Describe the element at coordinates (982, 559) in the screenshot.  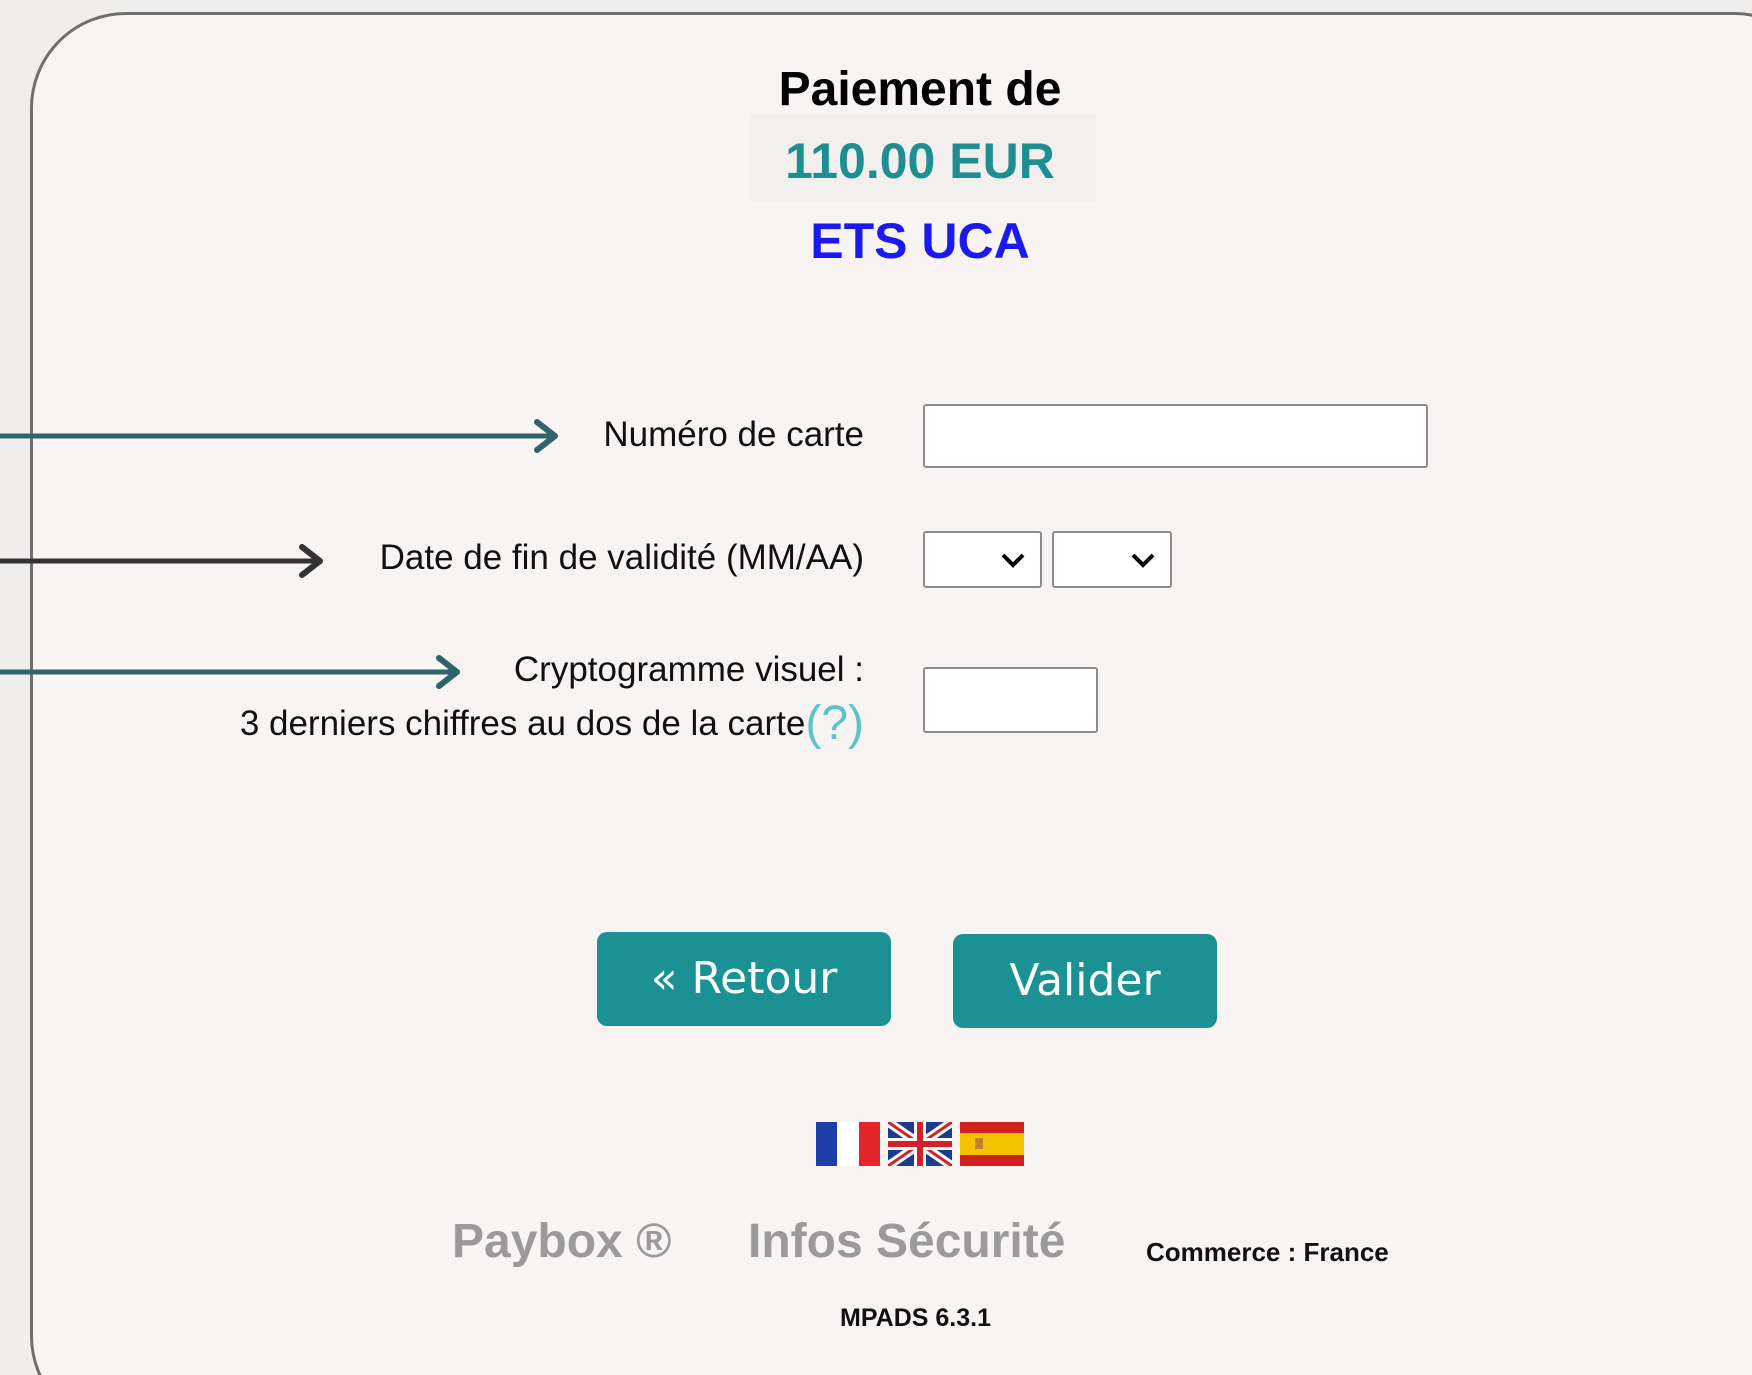
I see `expiry-month-select` at that location.